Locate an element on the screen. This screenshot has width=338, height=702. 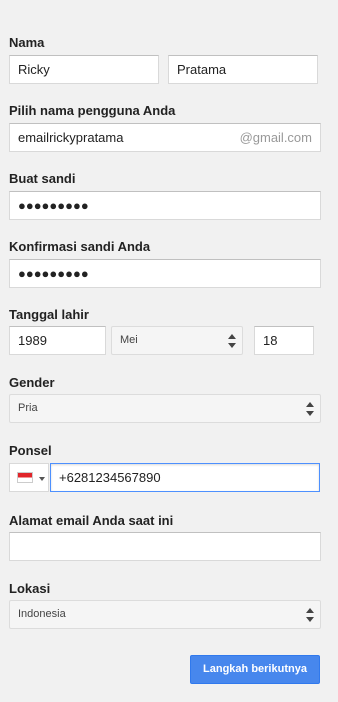
confirm-password-input: ●●●●●●●●● is located at coordinates (165, 273).